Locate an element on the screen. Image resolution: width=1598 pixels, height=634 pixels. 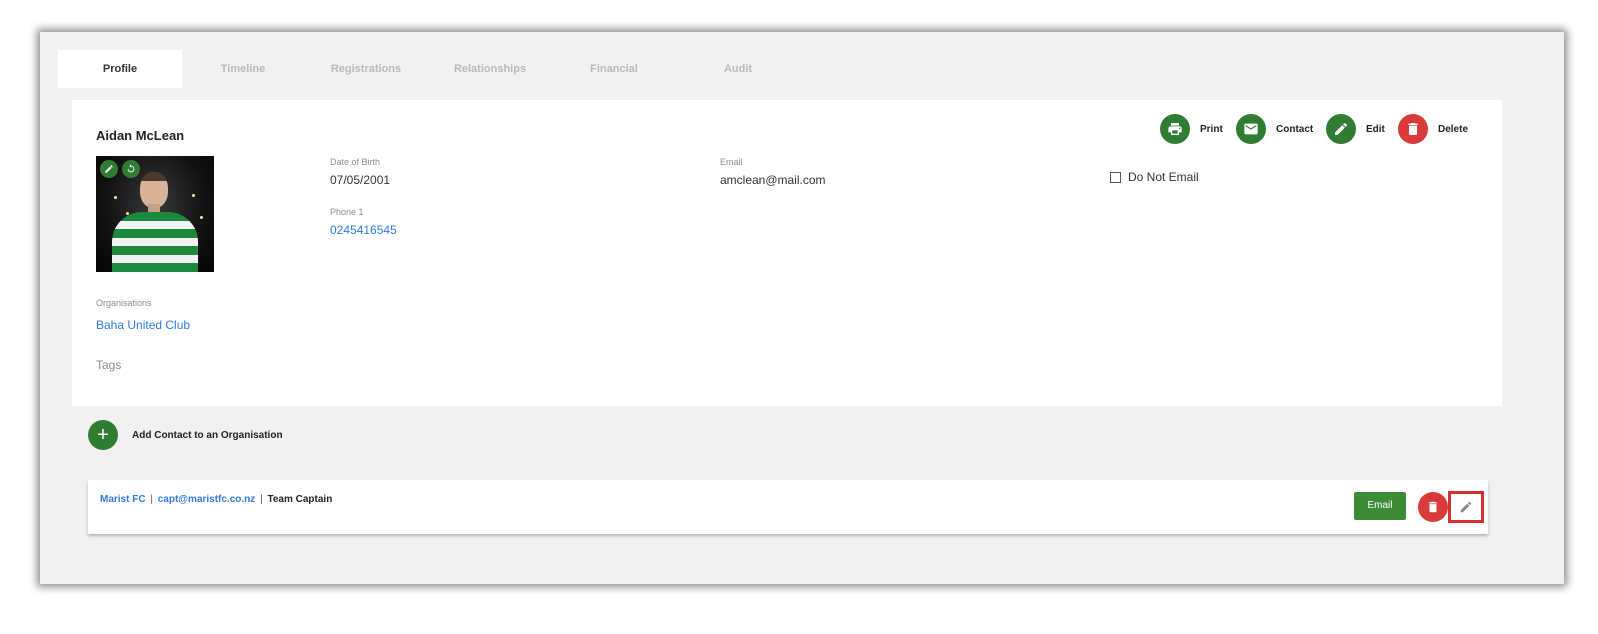
add-contact-to-organisation-button: + Add Contact to an Organisation is located at coordinates (185, 435).